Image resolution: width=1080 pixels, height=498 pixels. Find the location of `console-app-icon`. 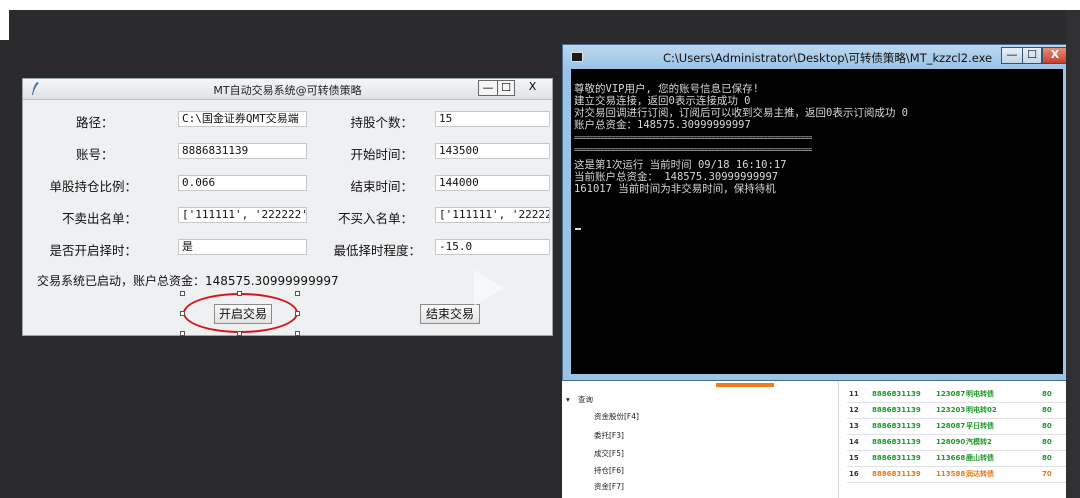

console-app-icon is located at coordinates (577, 57).